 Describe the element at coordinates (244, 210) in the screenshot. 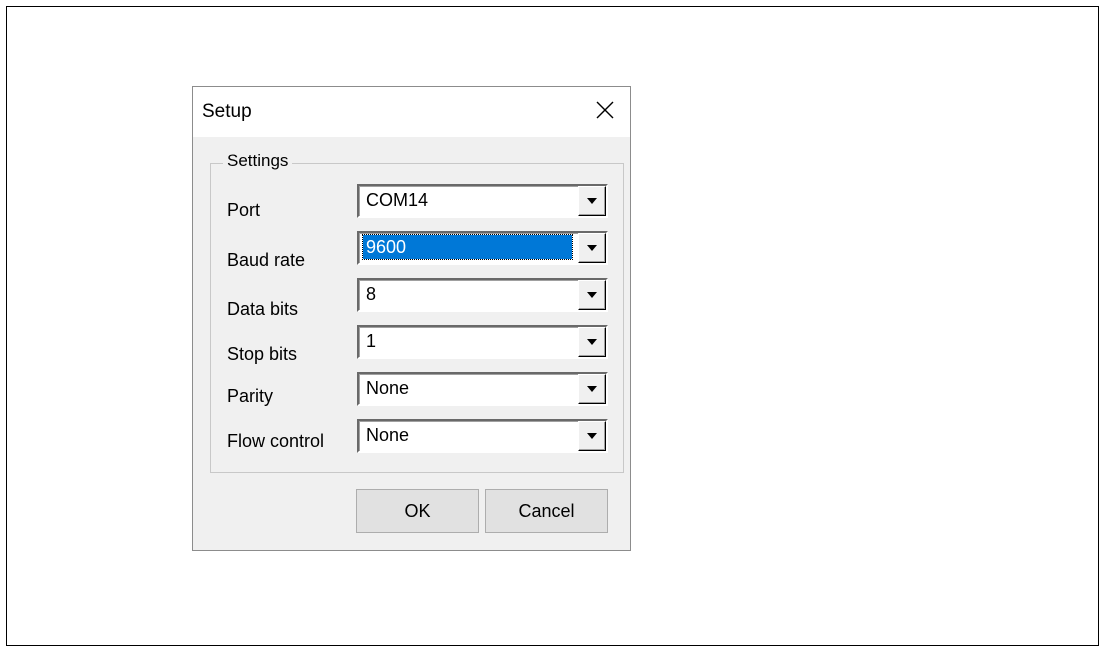

I see `port-label: Port` at that location.